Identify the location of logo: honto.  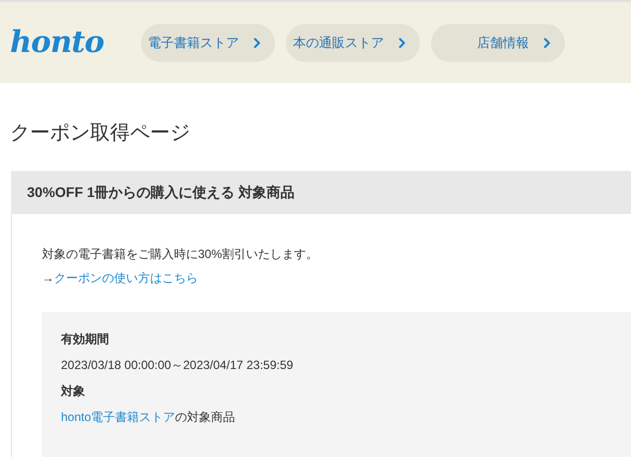
(60, 43).